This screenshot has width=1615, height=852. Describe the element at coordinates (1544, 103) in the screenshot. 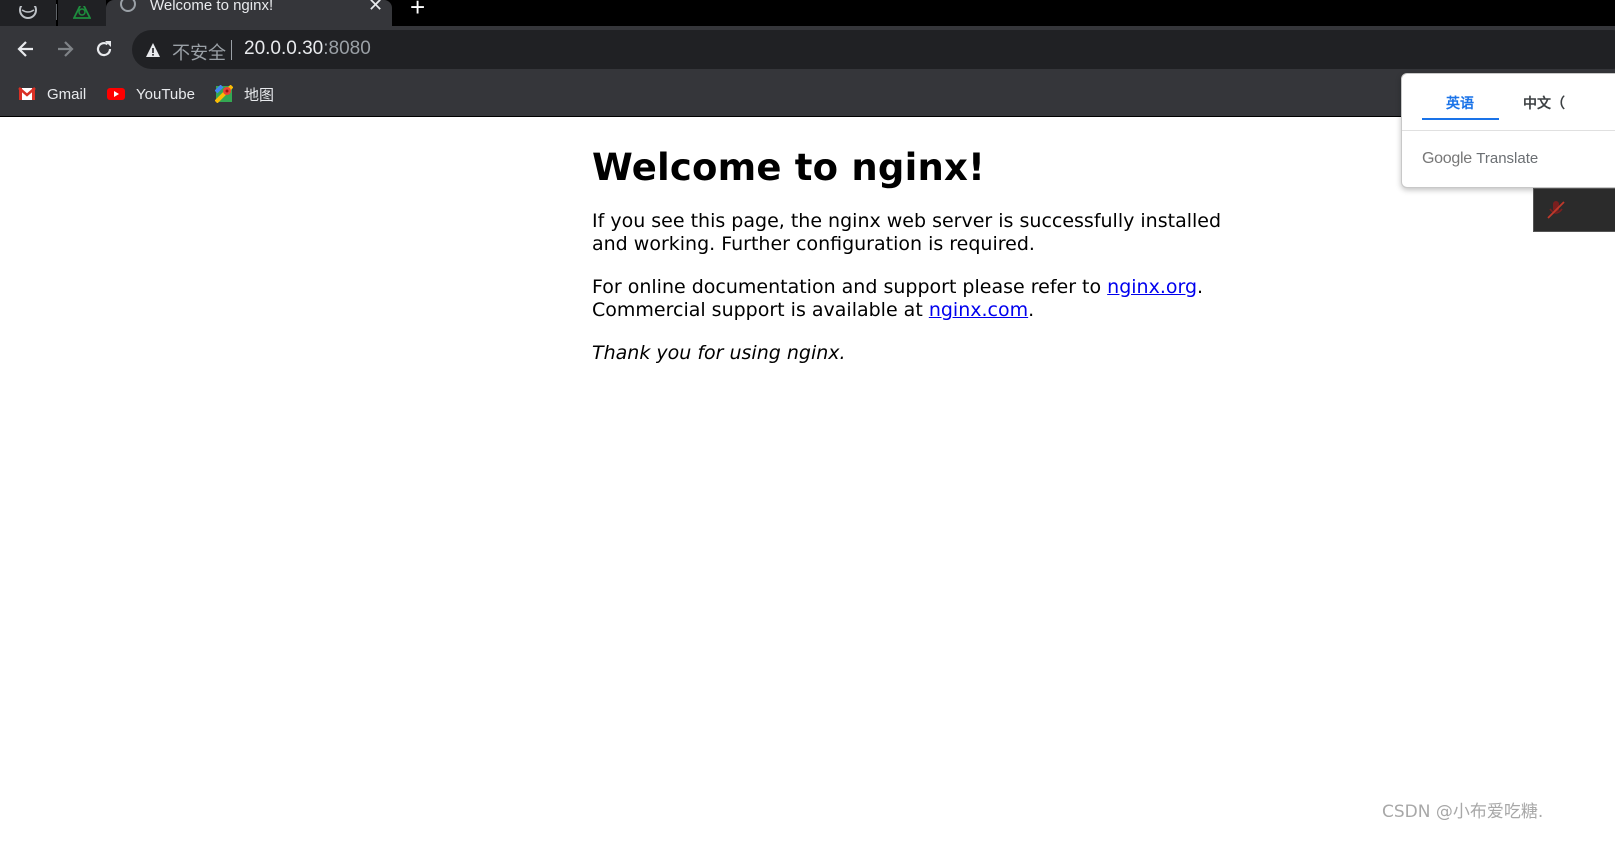

I see `target-language-tab: 中文（` at that location.